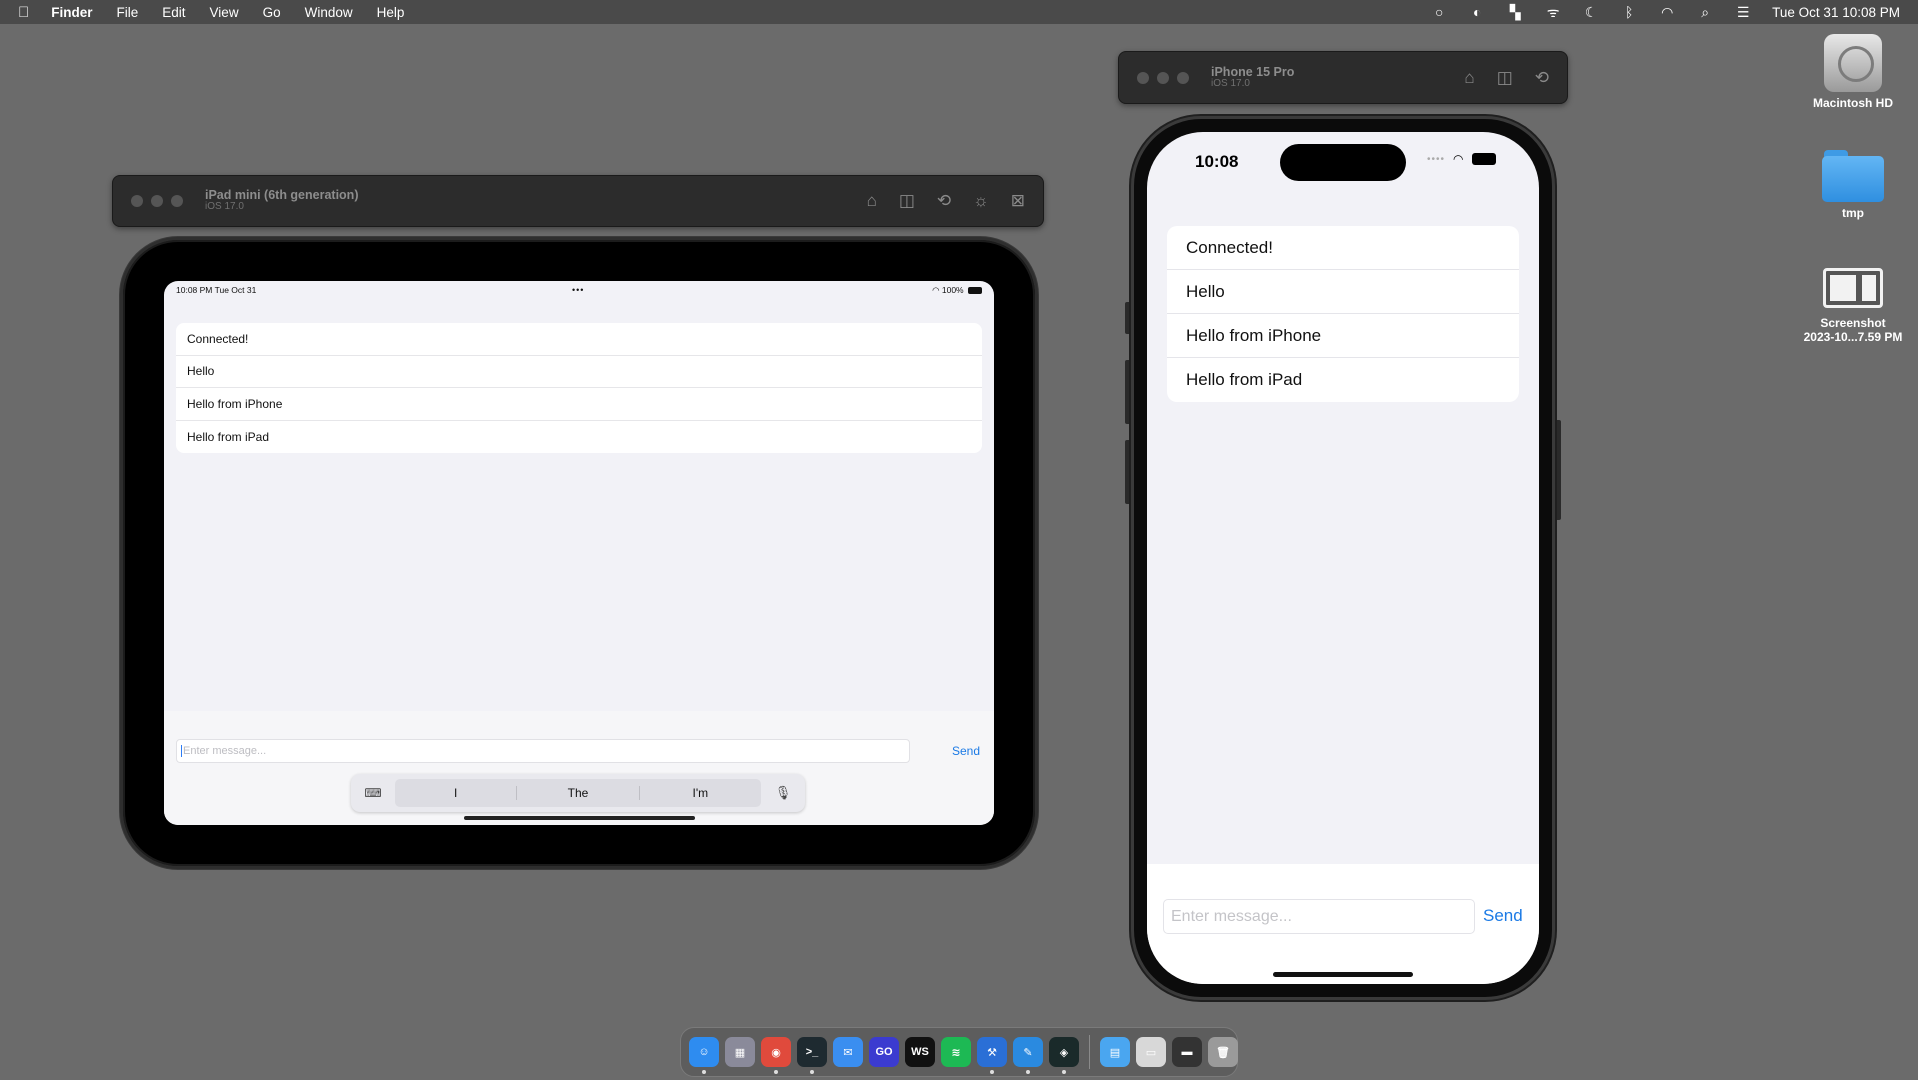 The height and width of the screenshot is (1080, 1918). I want to click on dock-separator, so click(1089, 1052).